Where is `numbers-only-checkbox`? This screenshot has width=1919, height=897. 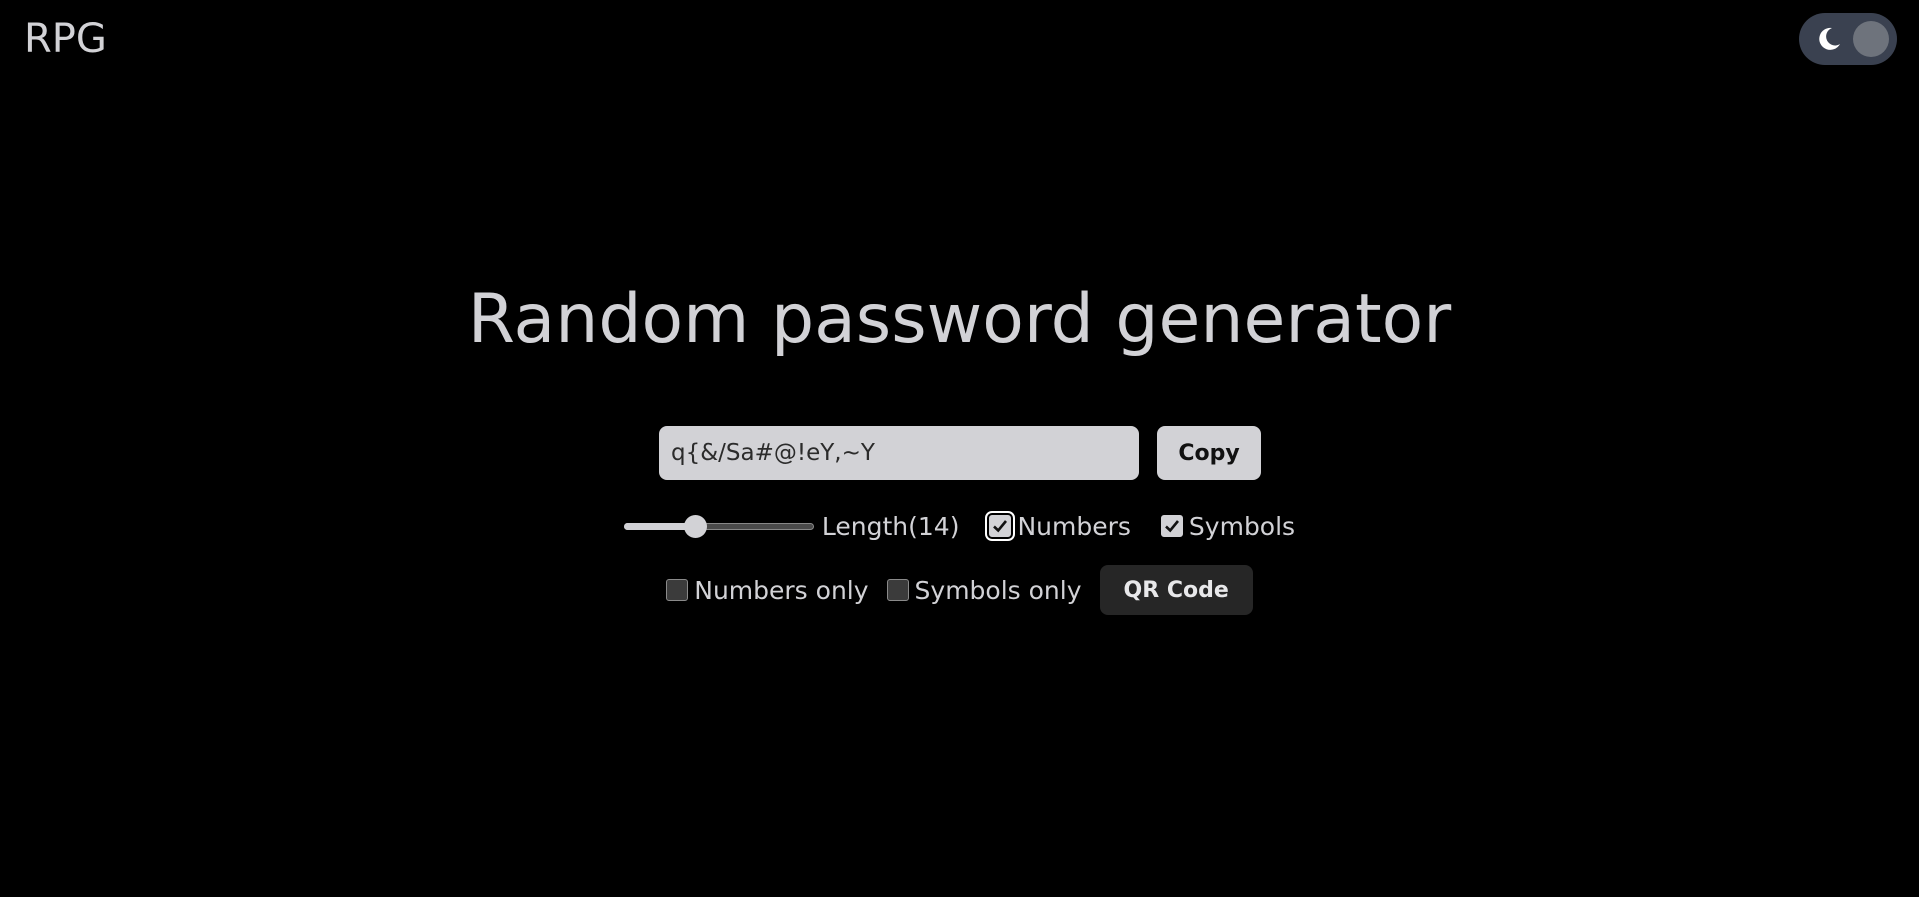 numbers-only-checkbox is located at coordinates (677, 590).